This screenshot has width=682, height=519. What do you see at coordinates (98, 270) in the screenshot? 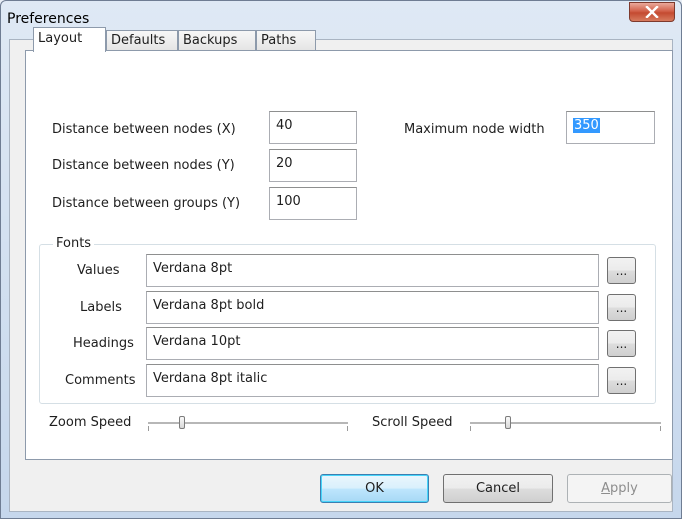
I see `font-values-label: Values` at bounding box center [98, 270].